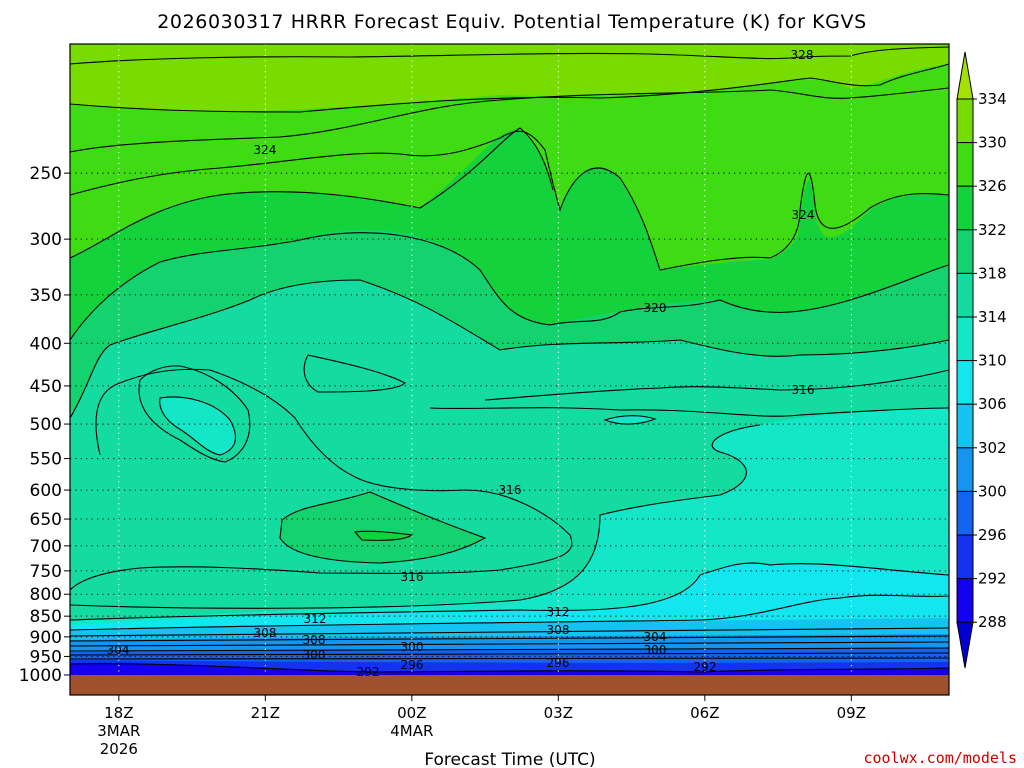 The width and height of the screenshot is (1024, 768). I want to click on x-tick-label: 00Z, so click(411, 713).